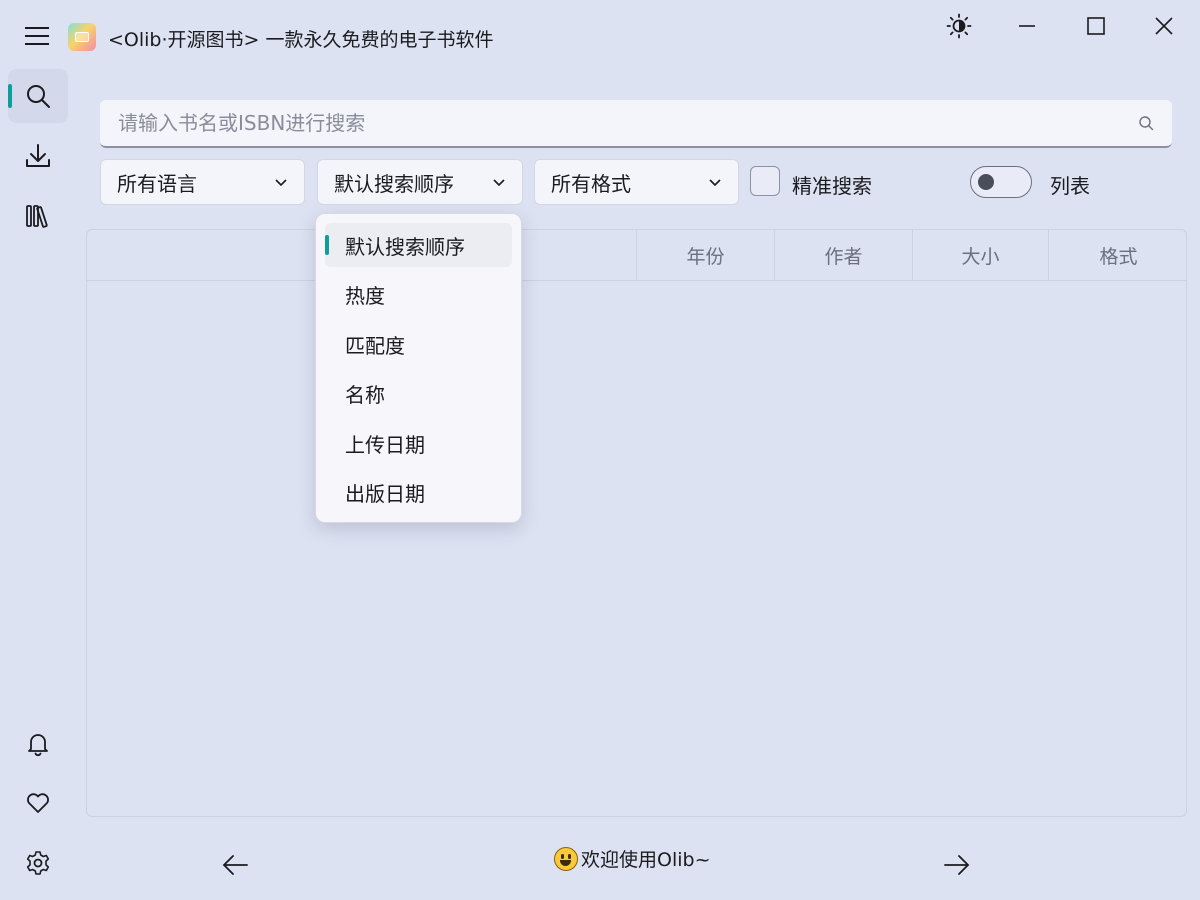 The image size is (1200, 900). I want to click on language-dropdown: 所有语言, so click(202, 182).